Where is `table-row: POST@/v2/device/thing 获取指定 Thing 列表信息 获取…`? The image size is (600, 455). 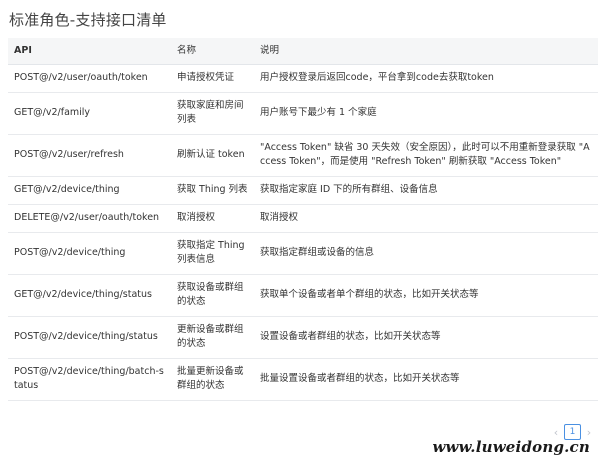
table-row: POST@/v2/device/thing 获取指定 Thing 列表信息 获取… is located at coordinates (303, 253).